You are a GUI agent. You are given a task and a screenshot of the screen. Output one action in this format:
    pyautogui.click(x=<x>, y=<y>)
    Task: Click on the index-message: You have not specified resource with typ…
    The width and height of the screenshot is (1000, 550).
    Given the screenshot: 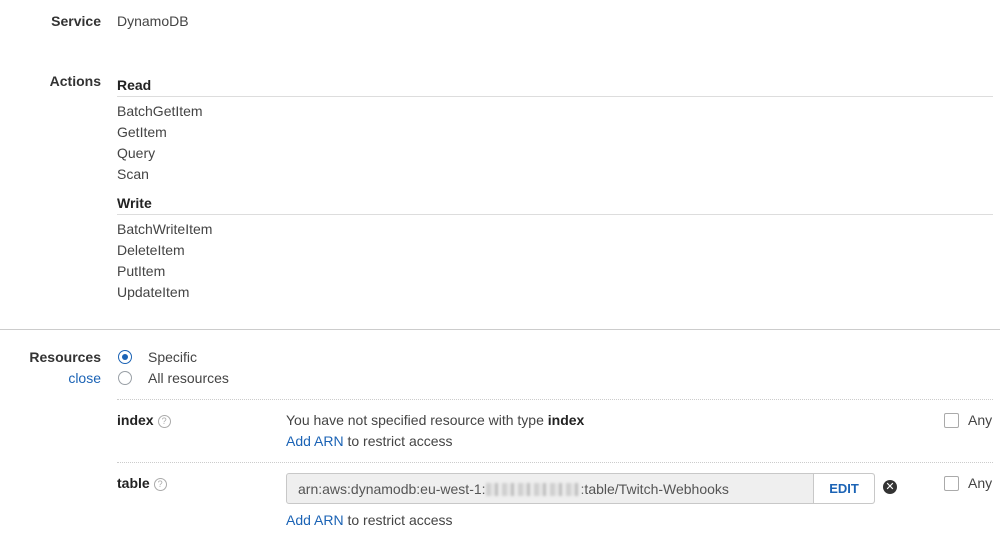 What is the action you would take?
    pyautogui.click(x=435, y=420)
    